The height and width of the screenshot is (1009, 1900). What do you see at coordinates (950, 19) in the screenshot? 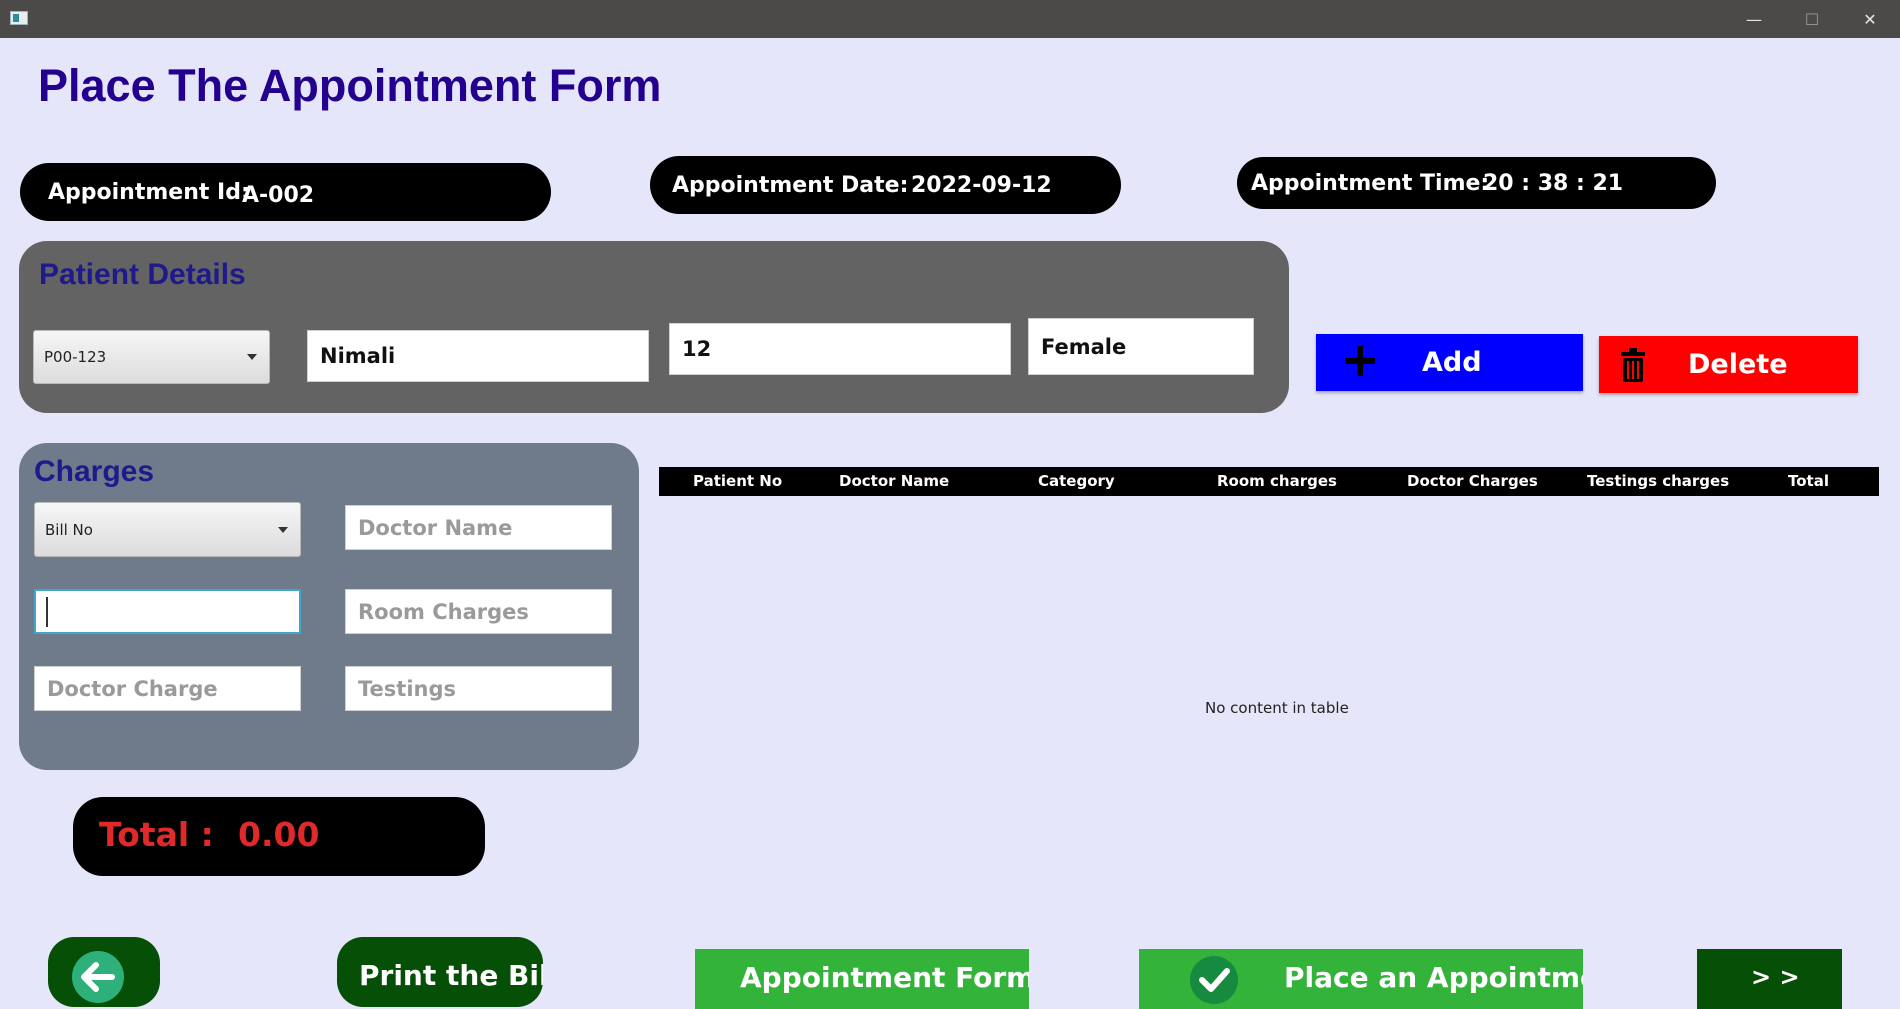
I see `window-titlebar: — ☐ ✕` at bounding box center [950, 19].